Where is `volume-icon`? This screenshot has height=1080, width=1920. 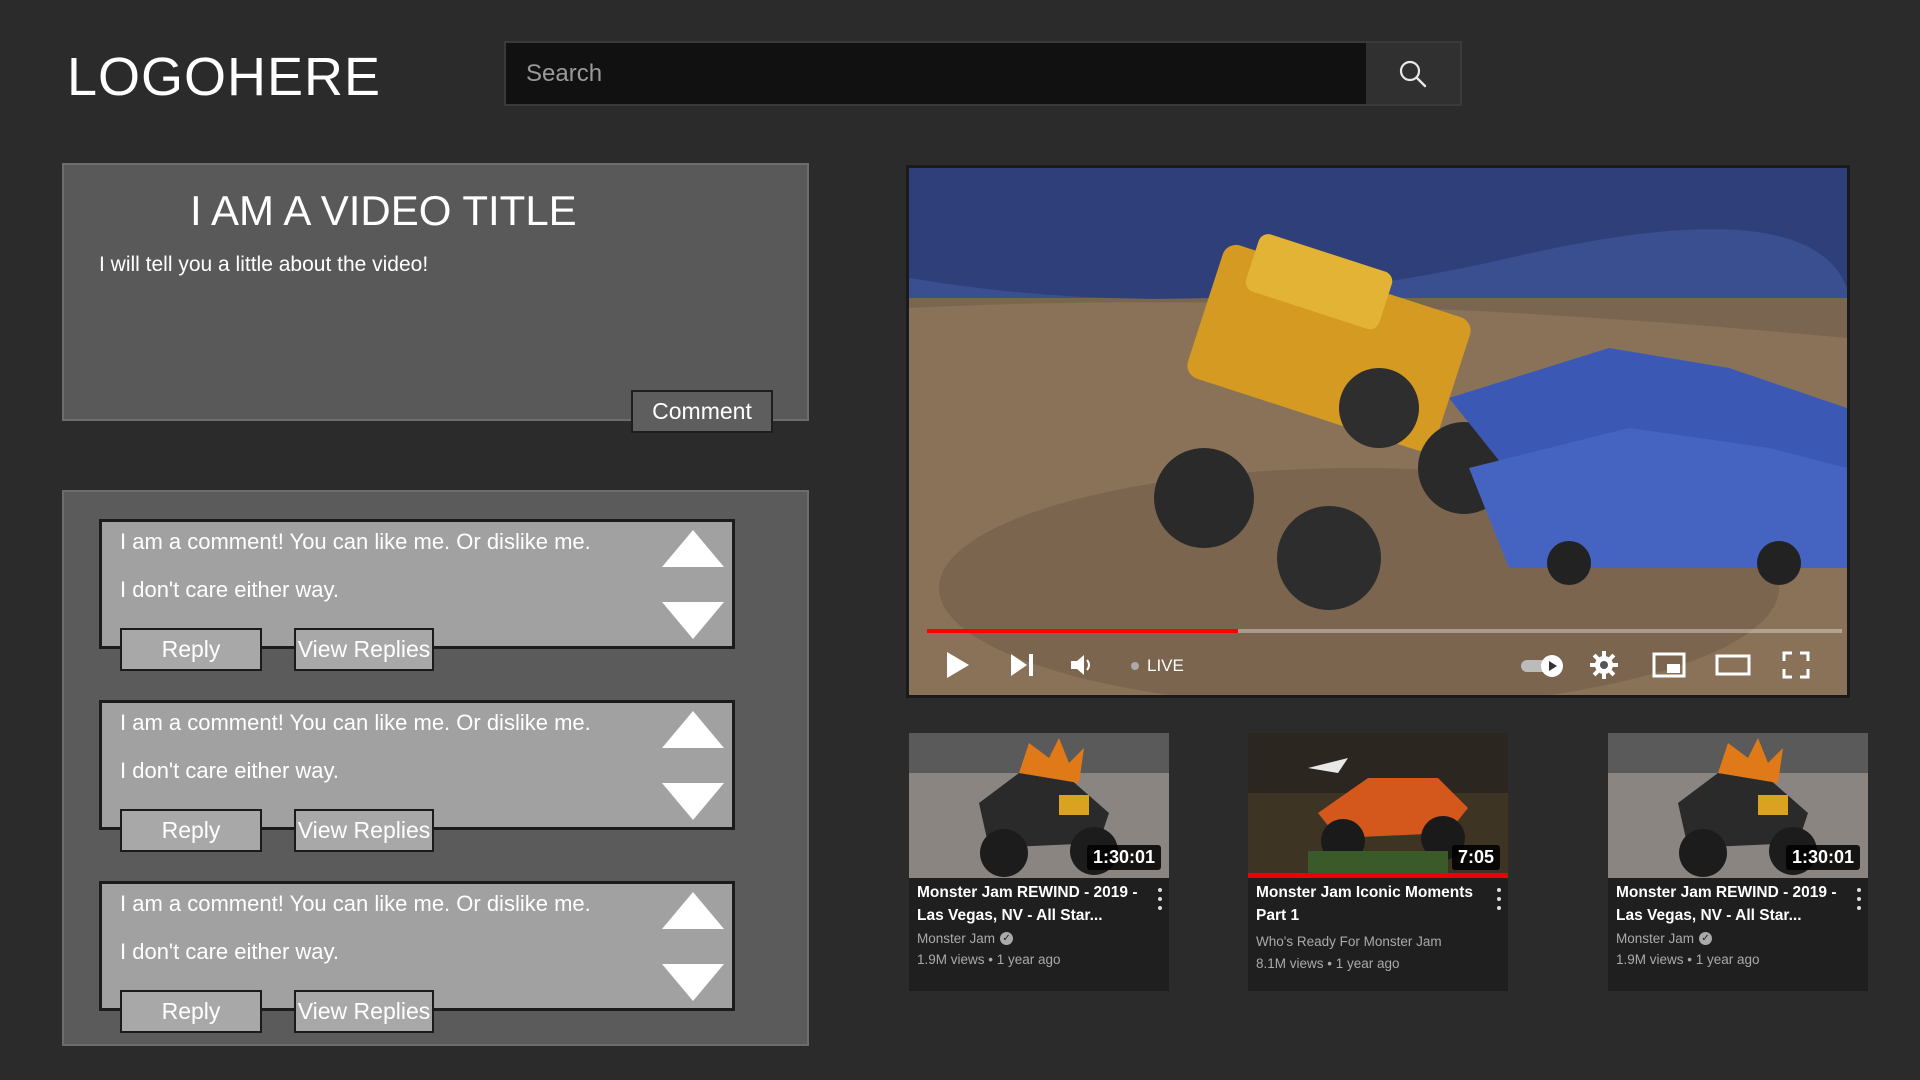
volume-icon is located at coordinates (1082, 665).